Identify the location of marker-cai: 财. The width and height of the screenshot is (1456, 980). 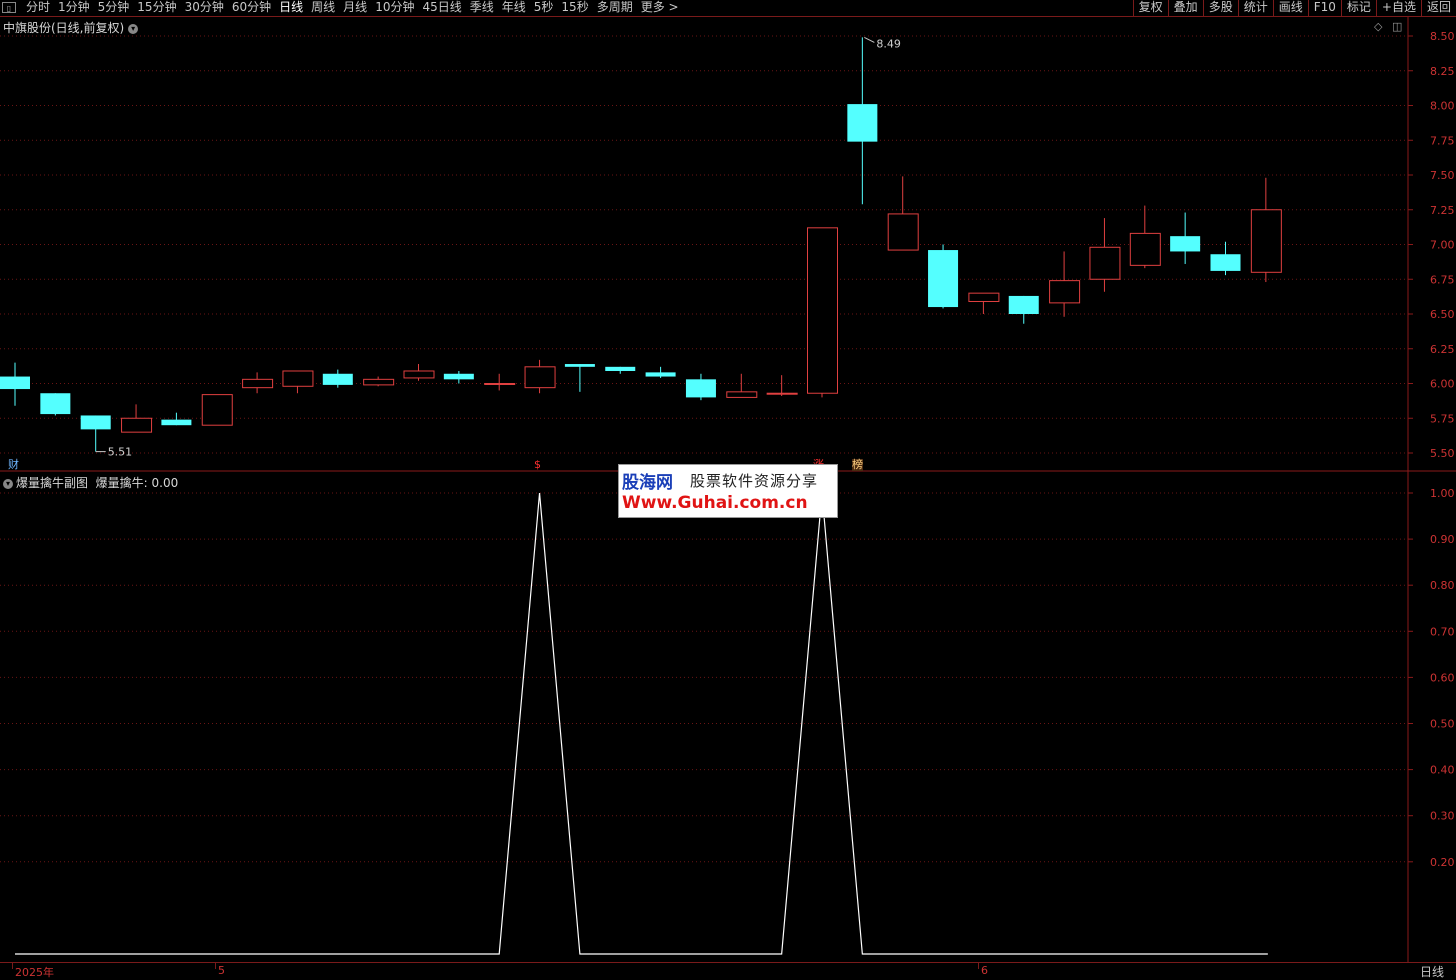
(13, 465).